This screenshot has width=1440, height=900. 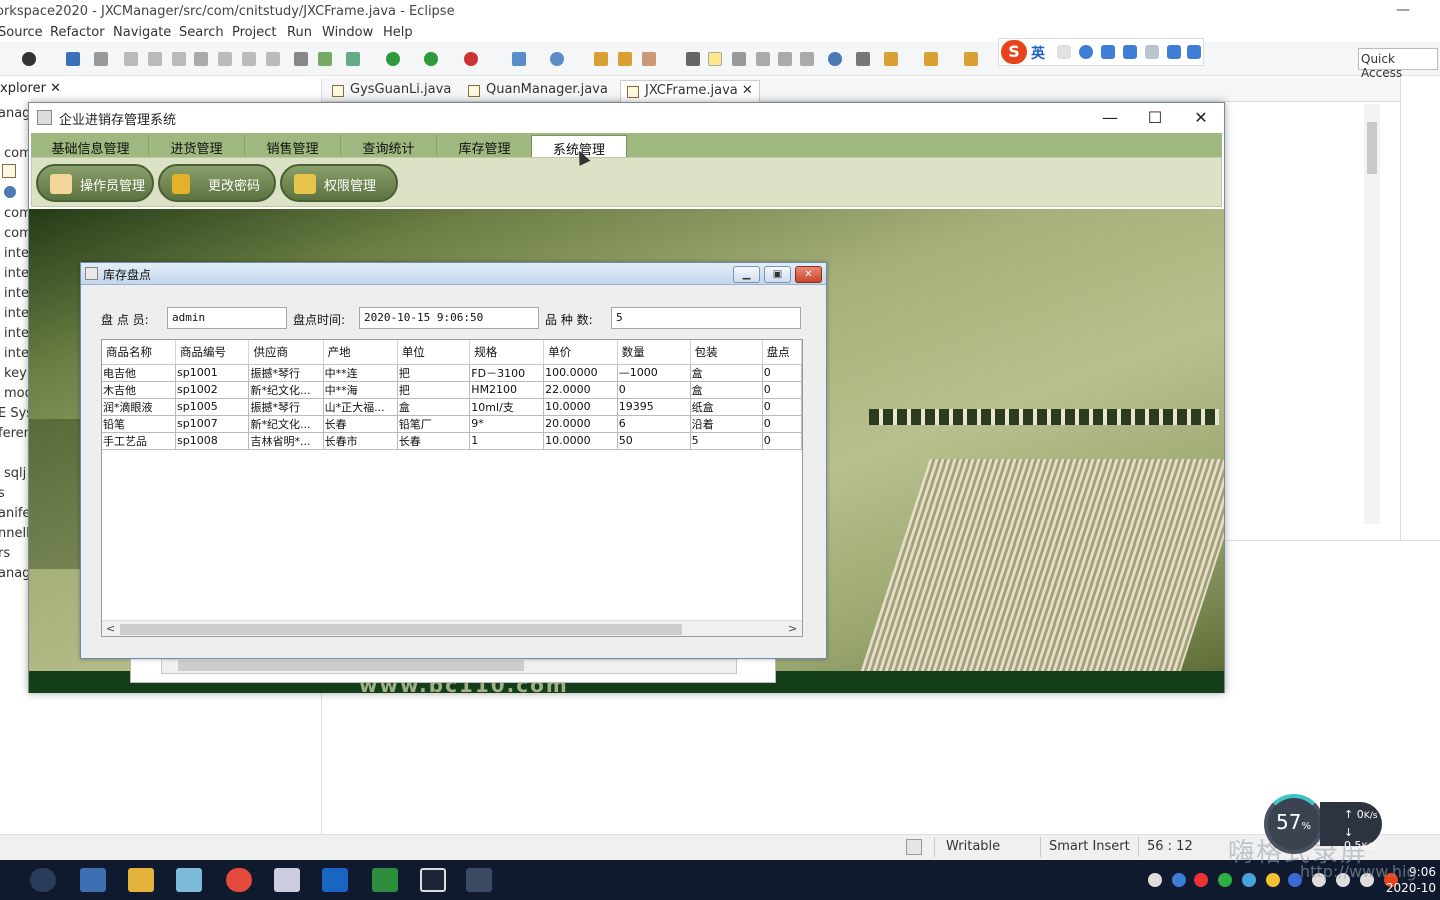 I want to click on open-folder-icon, so click(x=625, y=59).